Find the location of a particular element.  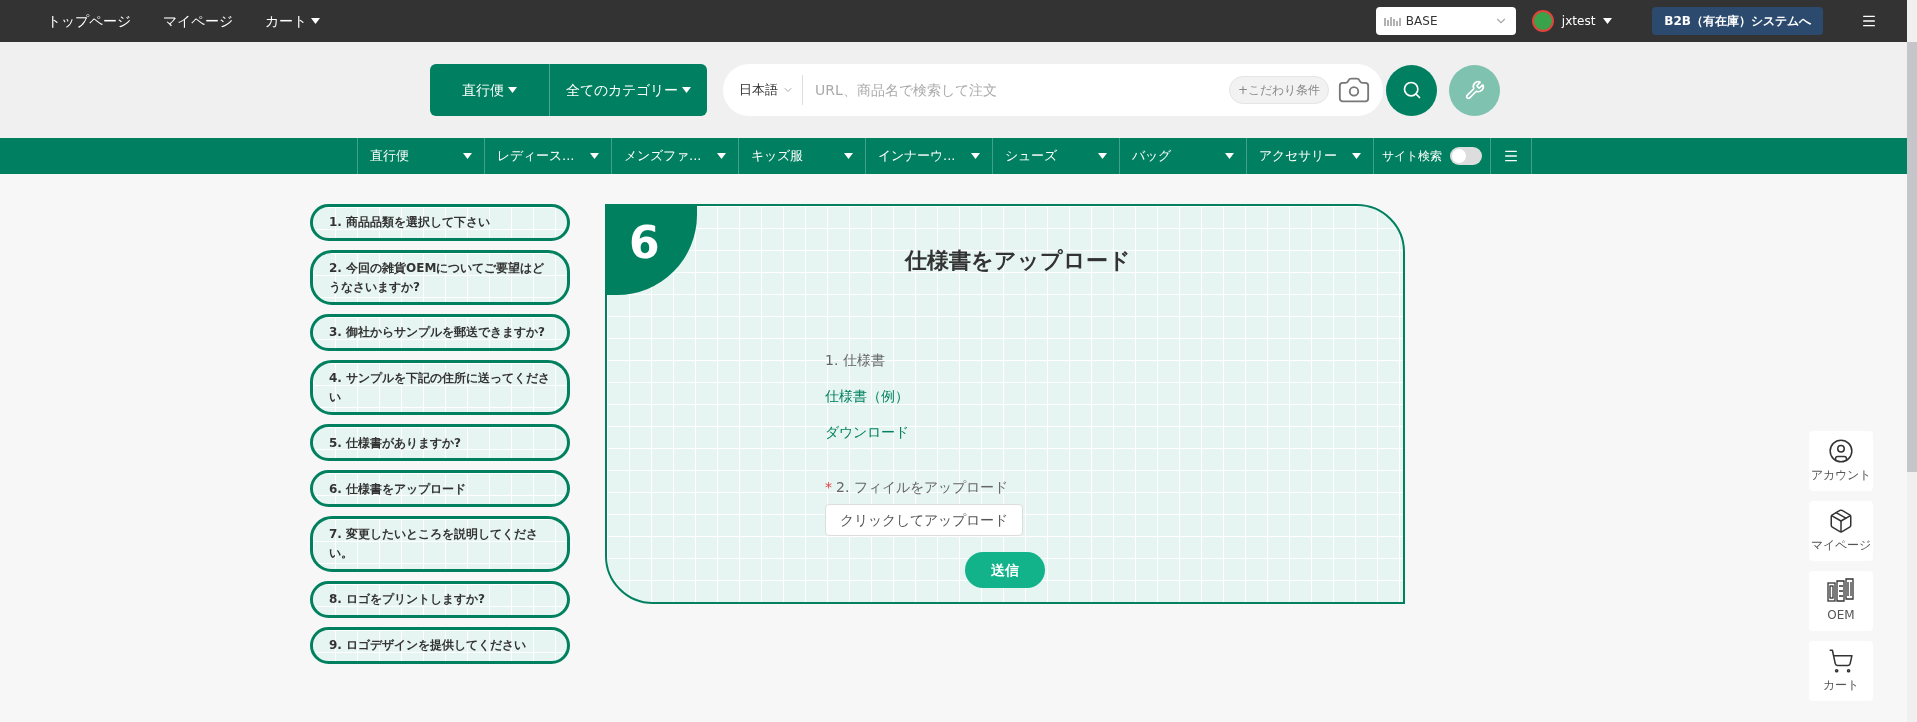

language-select: 日本語 is located at coordinates (771, 90).